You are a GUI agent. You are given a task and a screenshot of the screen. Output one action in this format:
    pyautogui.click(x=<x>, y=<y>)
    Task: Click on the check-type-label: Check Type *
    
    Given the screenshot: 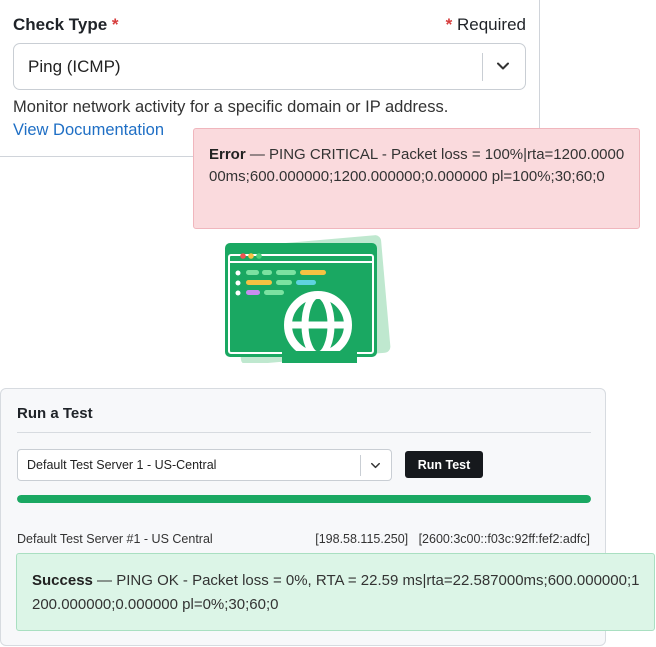 What is the action you would take?
    pyautogui.click(x=66, y=24)
    